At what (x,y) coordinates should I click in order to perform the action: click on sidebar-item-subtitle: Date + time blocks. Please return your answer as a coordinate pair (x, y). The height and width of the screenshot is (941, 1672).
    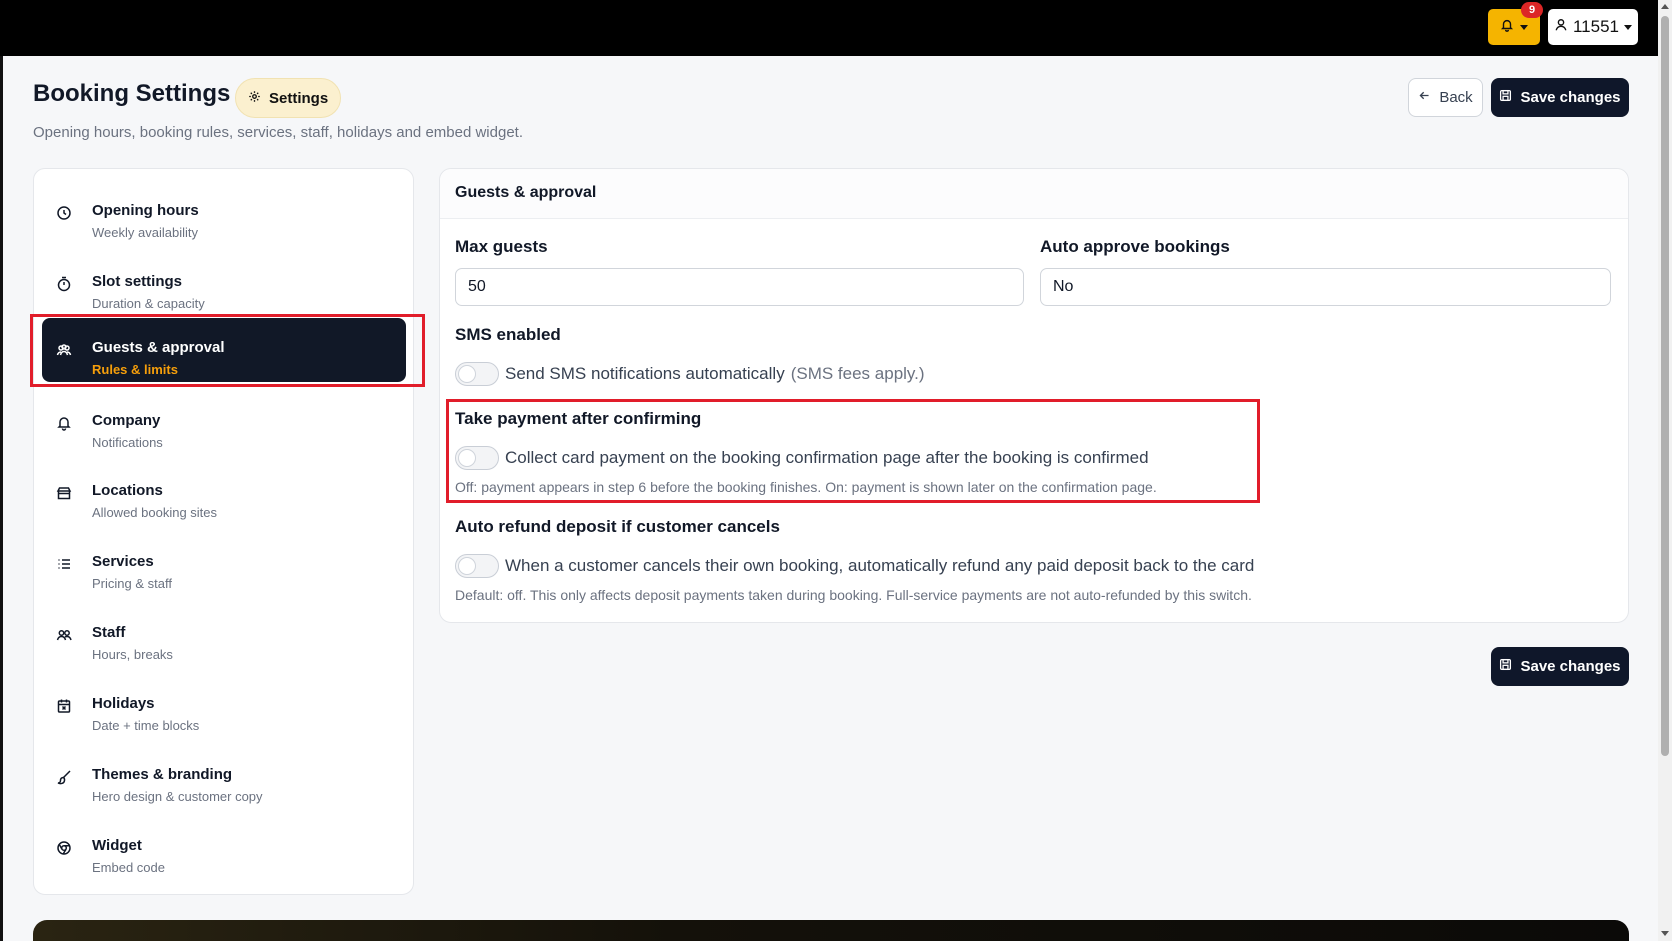
    Looking at the image, I should click on (146, 725).